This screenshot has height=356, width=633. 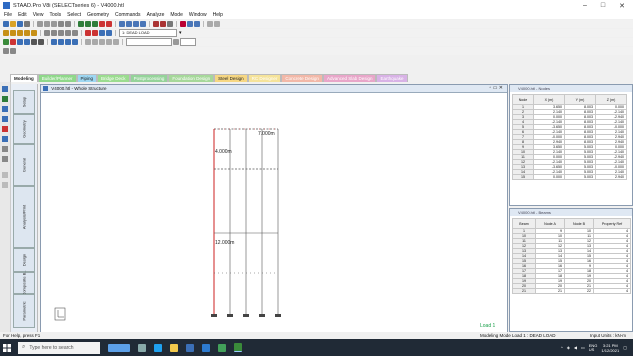 I want to click on menu-commands: Commands, so click(x=128, y=15).